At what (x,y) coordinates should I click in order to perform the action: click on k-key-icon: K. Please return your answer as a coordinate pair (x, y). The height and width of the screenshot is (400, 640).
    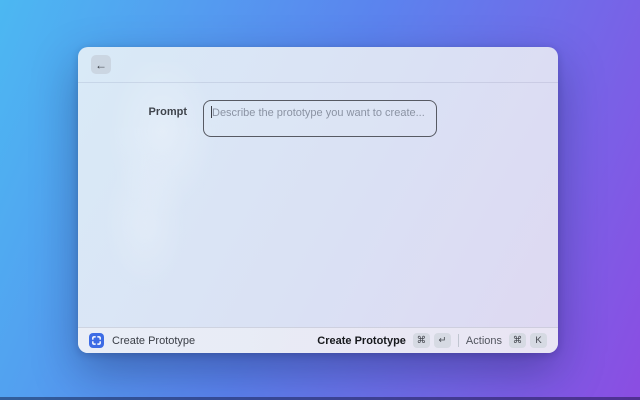
    Looking at the image, I should click on (538, 340).